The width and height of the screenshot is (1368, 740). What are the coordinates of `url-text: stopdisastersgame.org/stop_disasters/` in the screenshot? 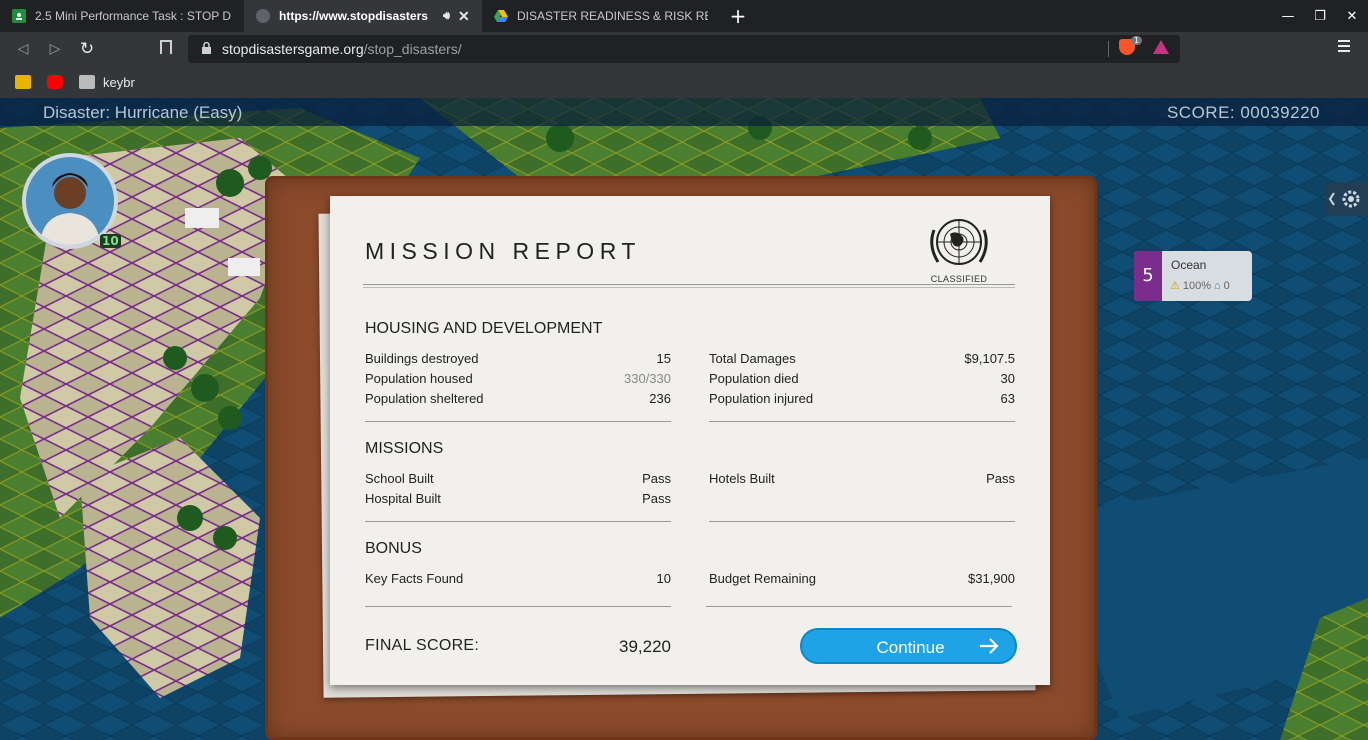 It's located at (342, 49).